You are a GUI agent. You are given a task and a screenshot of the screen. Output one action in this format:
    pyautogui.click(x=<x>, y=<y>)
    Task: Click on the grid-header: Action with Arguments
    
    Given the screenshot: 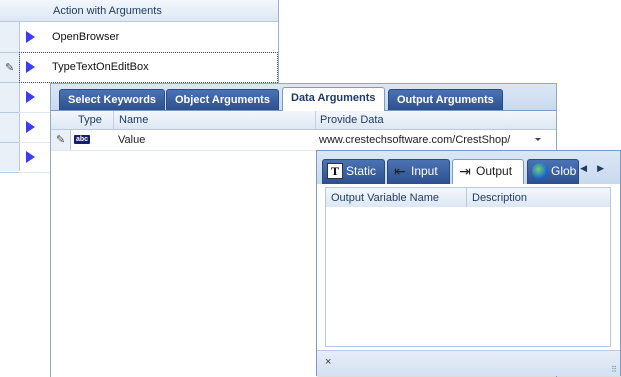 What is the action you would take?
    pyautogui.click(x=139, y=11)
    